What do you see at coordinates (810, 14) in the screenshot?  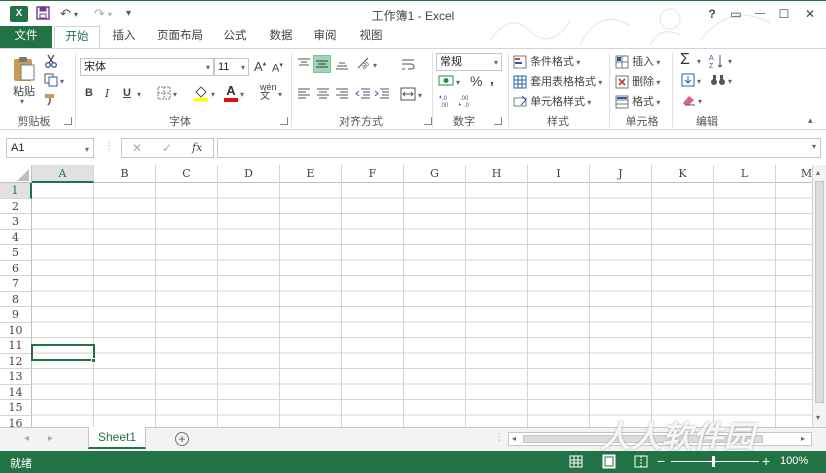 I see `close-button: ✕` at bounding box center [810, 14].